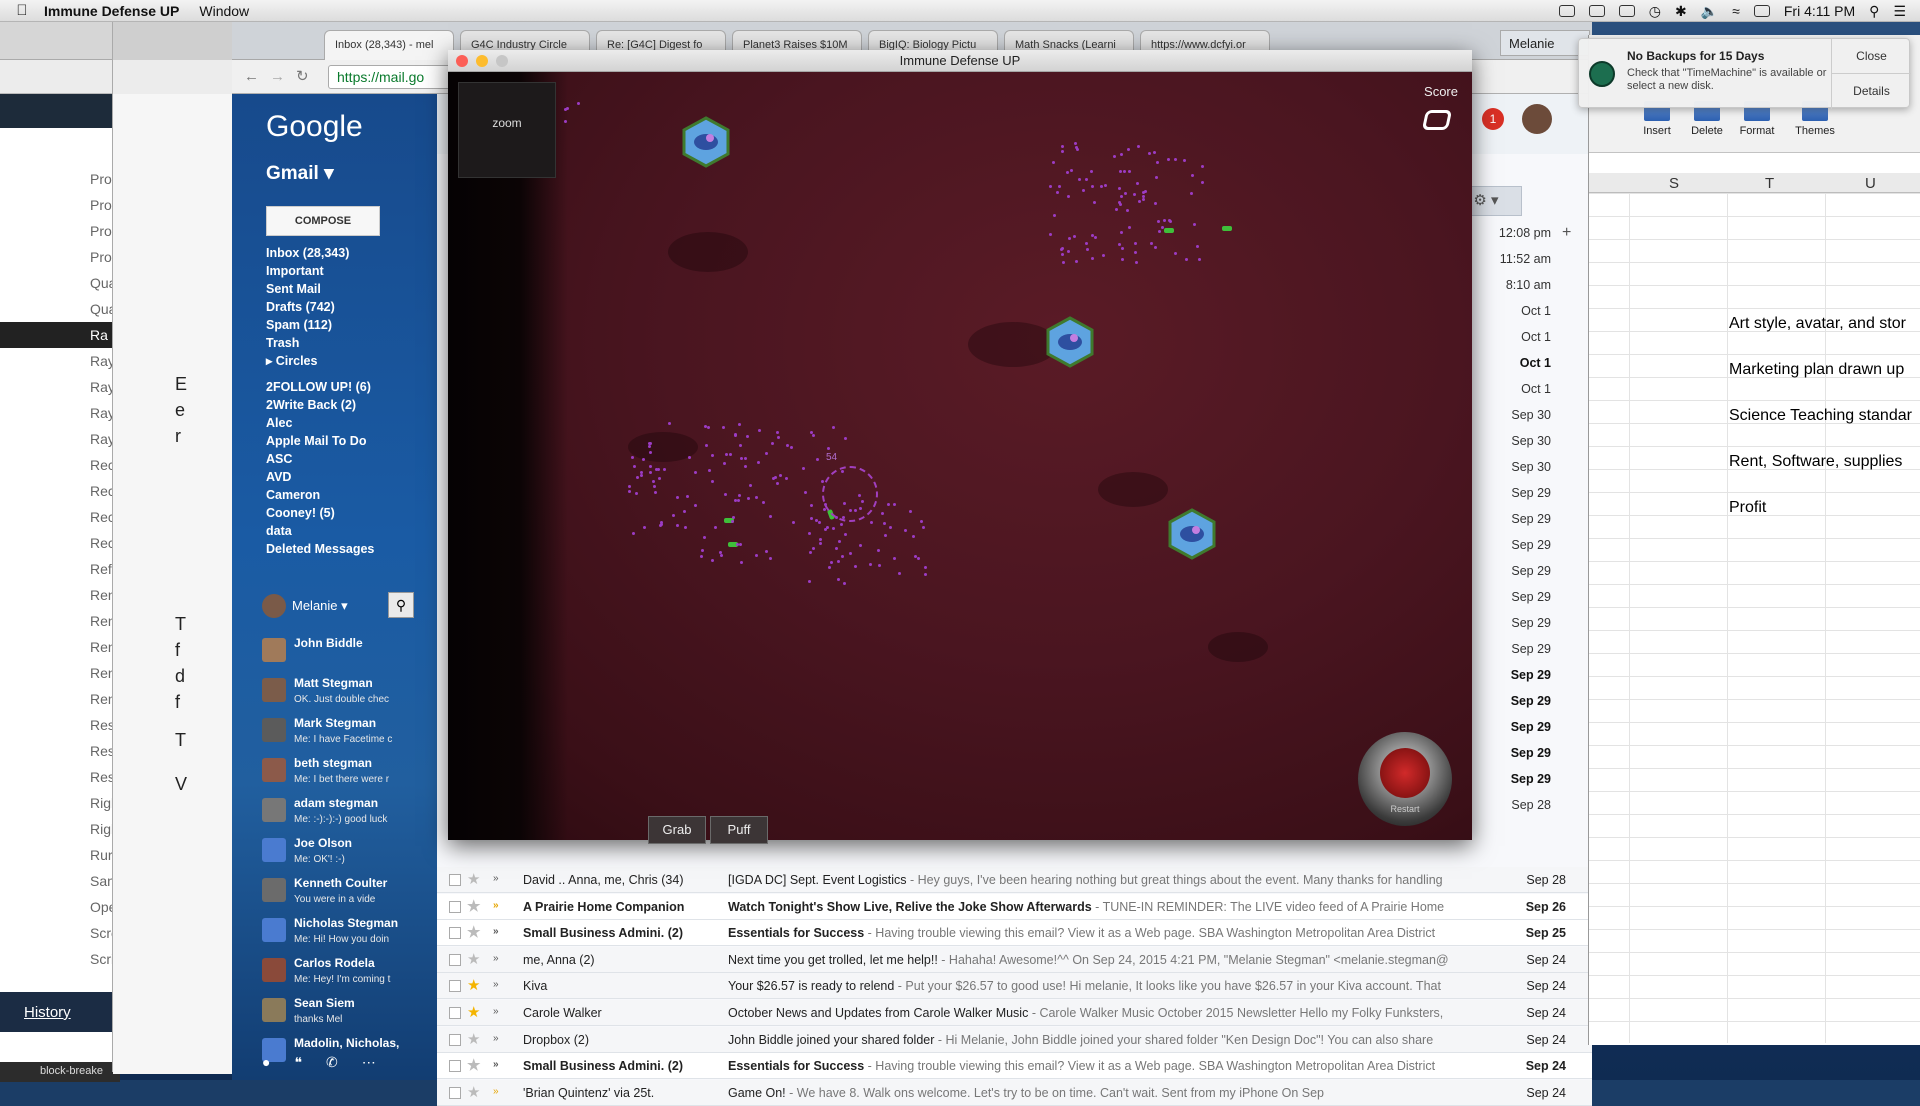 The width and height of the screenshot is (1920, 1106). What do you see at coordinates (677, 830) in the screenshot?
I see `grab-button: Grab` at bounding box center [677, 830].